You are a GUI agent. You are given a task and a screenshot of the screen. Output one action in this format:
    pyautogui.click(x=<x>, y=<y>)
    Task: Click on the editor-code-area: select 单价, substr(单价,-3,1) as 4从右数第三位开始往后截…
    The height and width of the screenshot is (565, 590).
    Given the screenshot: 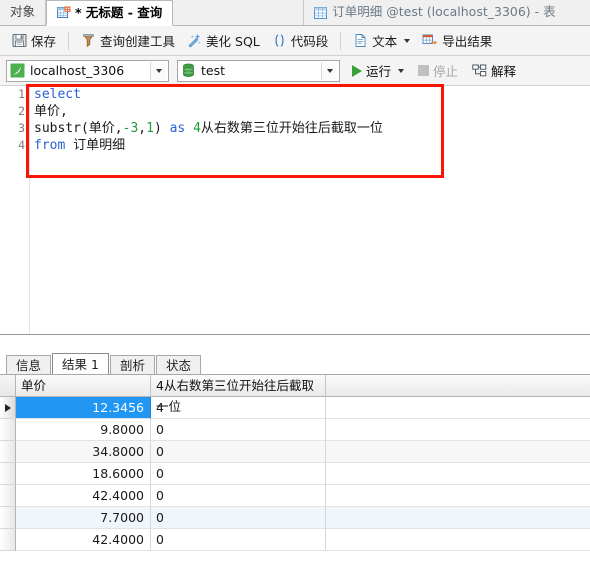 What is the action you would take?
    pyautogui.click(x=312, y=120)
    